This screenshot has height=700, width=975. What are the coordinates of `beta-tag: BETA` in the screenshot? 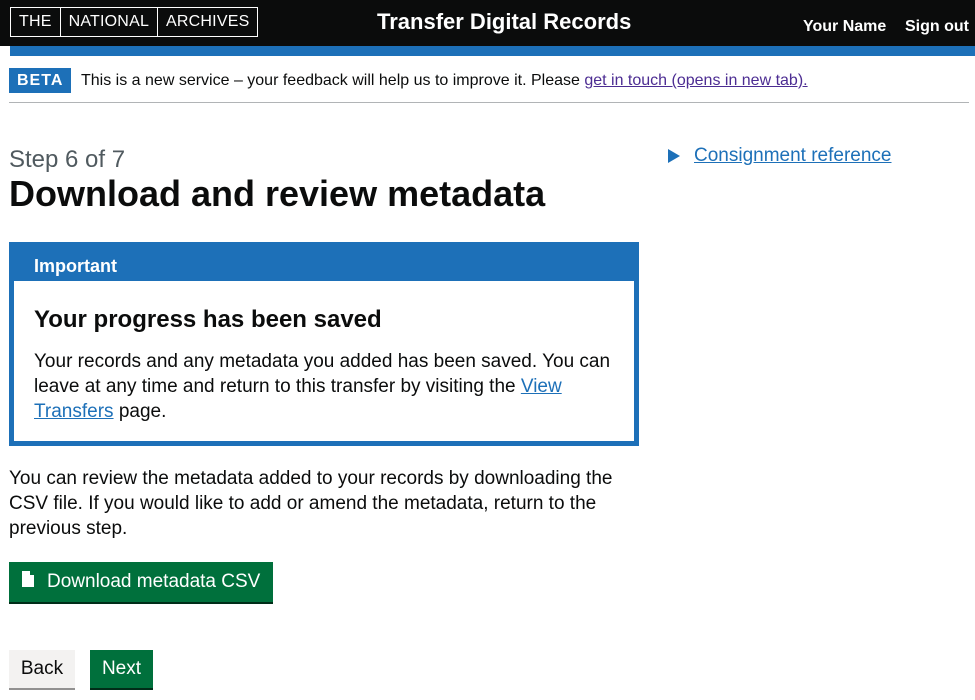 It's located at (40, 80).